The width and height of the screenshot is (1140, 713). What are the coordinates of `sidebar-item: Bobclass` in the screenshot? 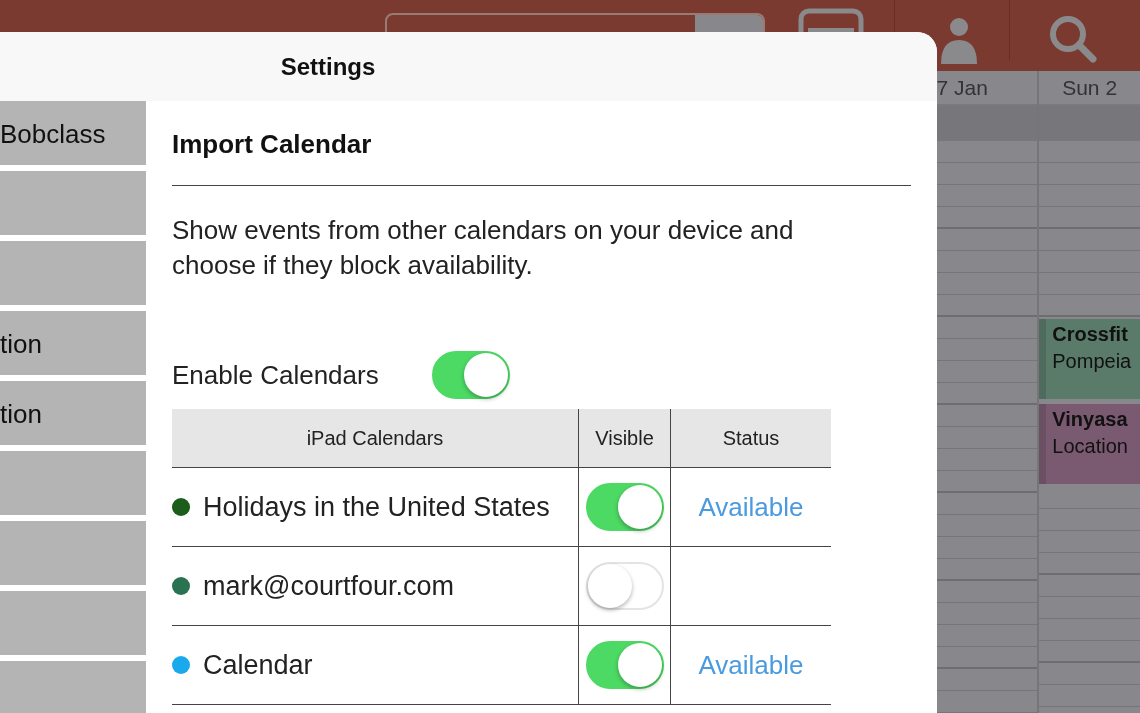 It's located at (73, 133).